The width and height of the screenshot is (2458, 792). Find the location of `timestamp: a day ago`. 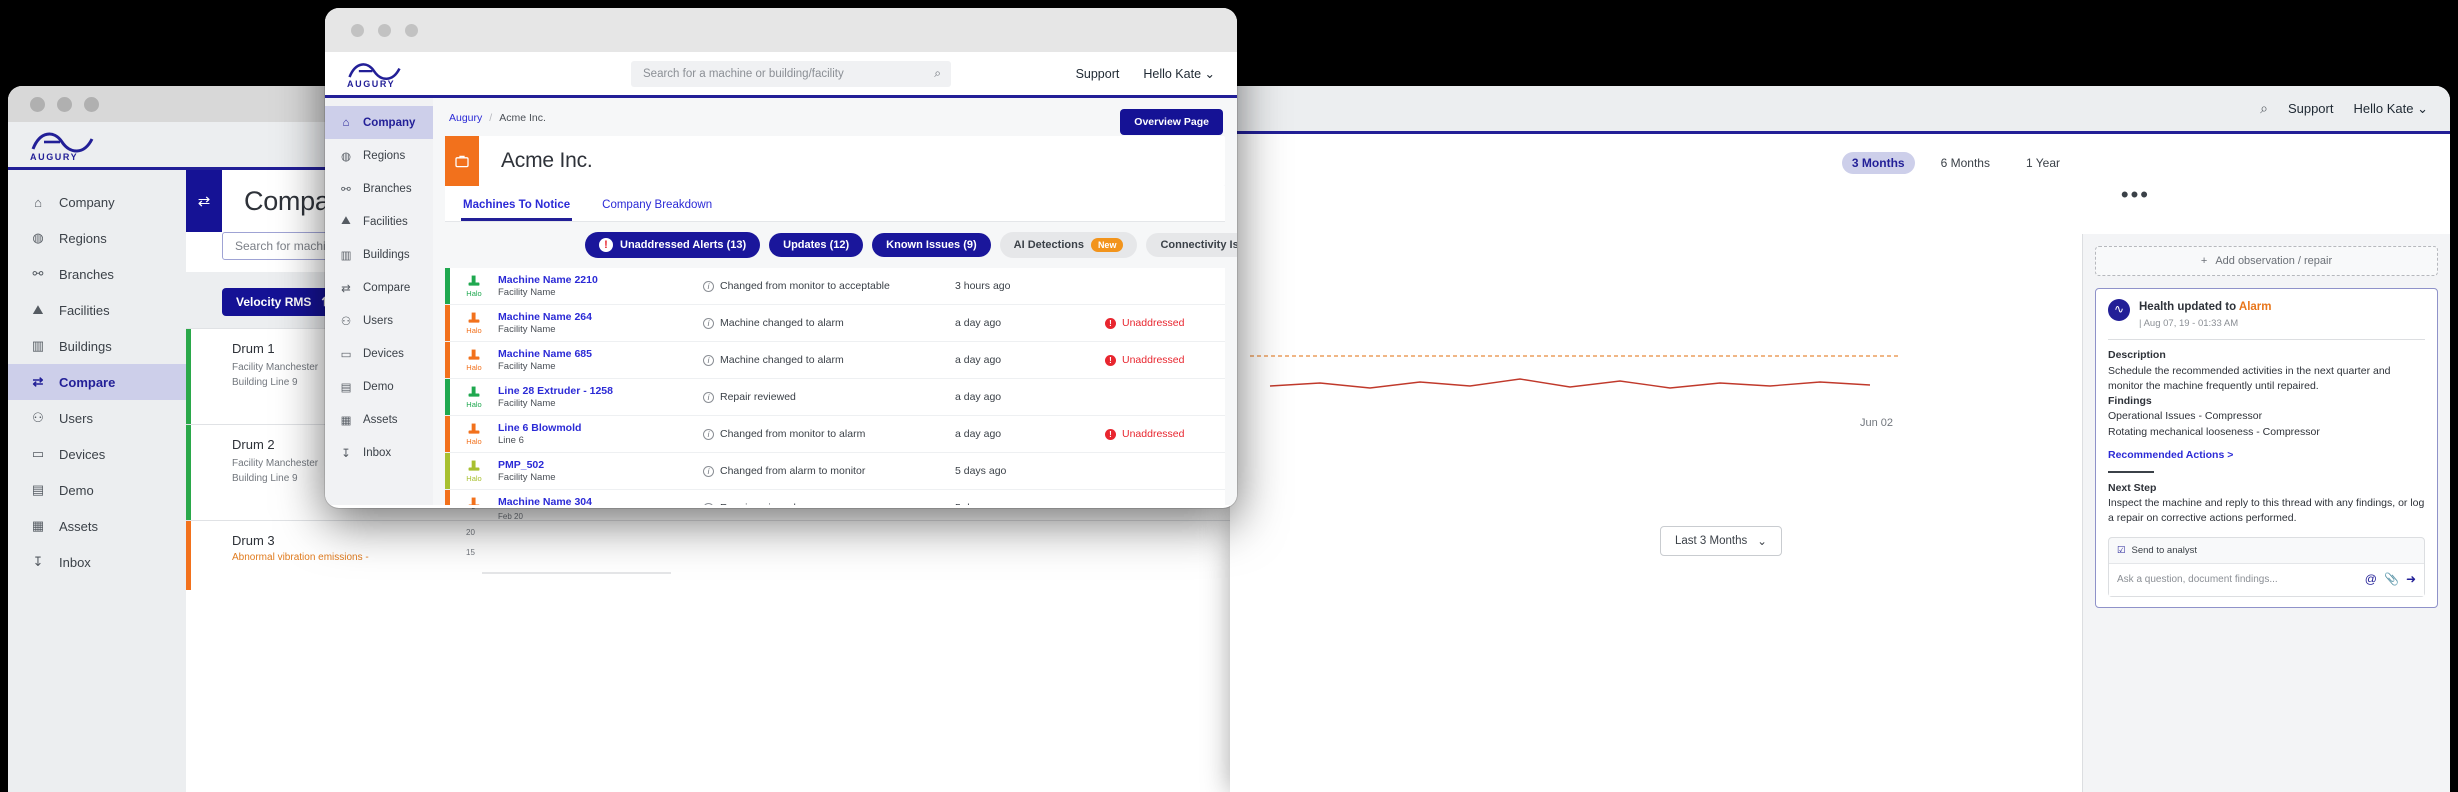

timestamp: a day ago is located at coordinates (978, 323).